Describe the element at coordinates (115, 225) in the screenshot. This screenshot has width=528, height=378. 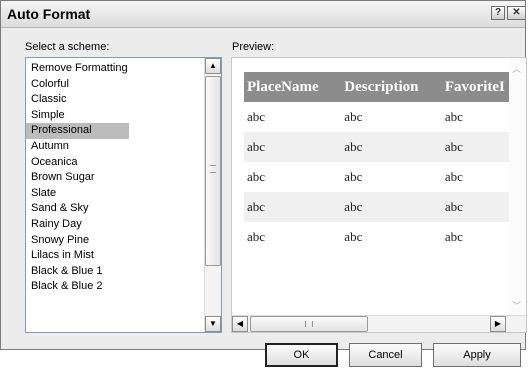
I see `list-item: Rainy Day` at that location.